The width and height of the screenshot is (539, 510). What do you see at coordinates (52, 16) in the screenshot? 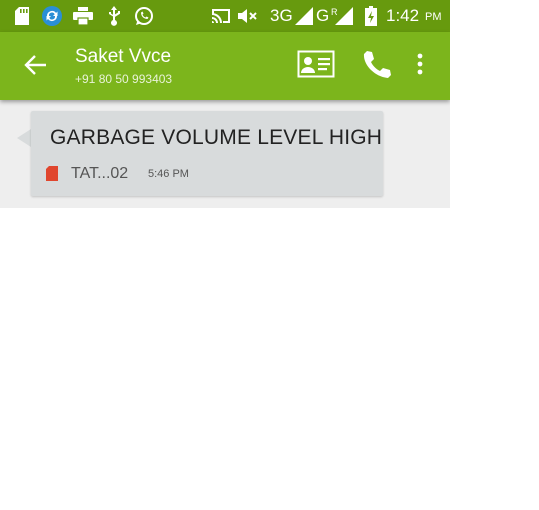
I see `sync-icon` at bounding box center [52, 16].